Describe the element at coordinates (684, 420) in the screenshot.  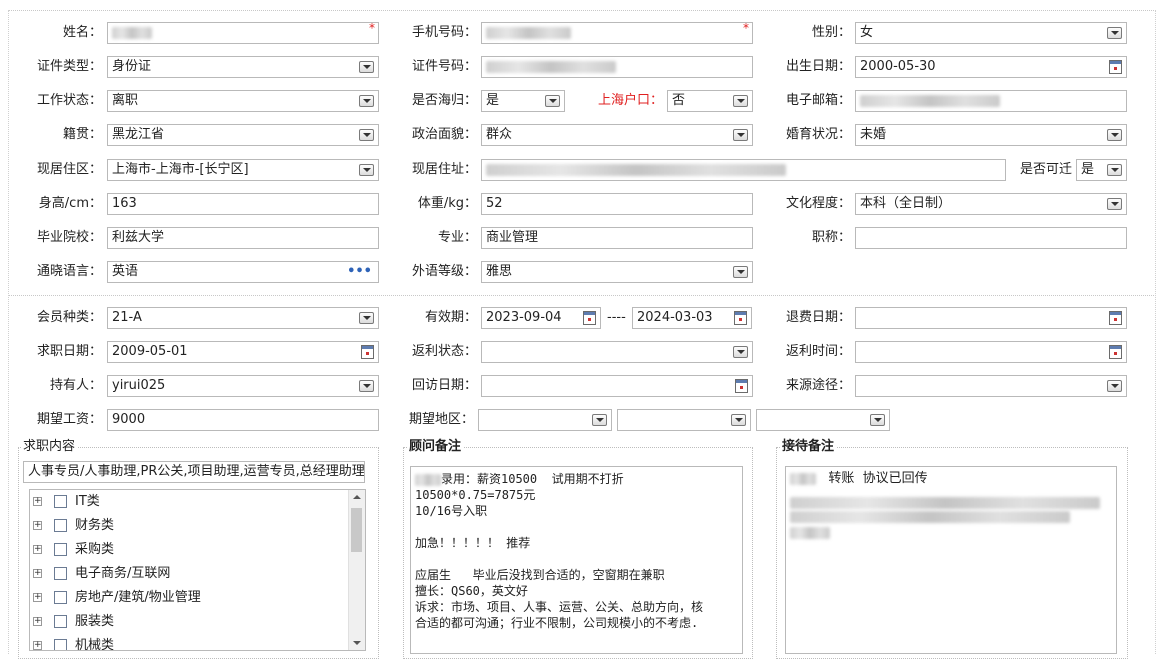
I see `expected-region-city-select` at that location.